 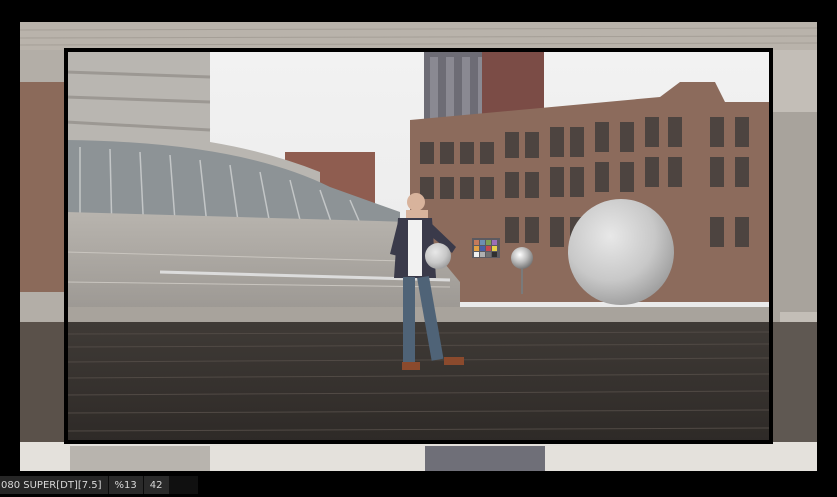 I want to click on status-bar: 080 SUPER[DT][7.5] %13 42, so click(x=99, y=485).